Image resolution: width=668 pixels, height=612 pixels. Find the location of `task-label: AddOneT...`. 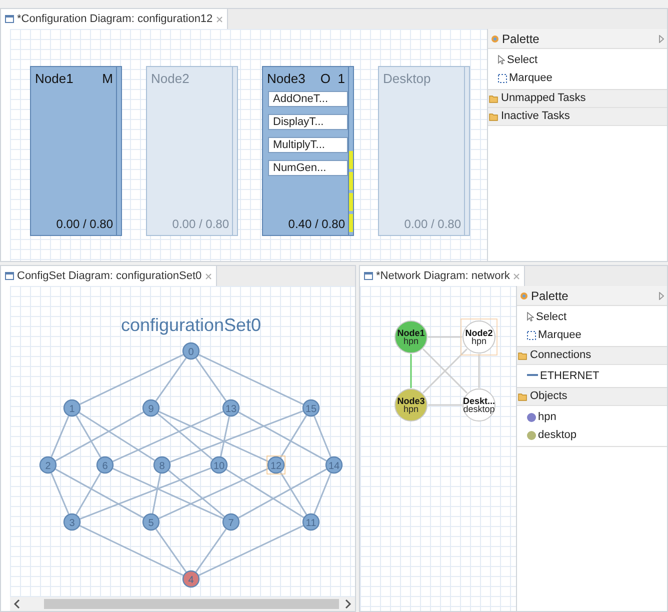

task-label: AddOneT... is located at coordinates (308, 98).